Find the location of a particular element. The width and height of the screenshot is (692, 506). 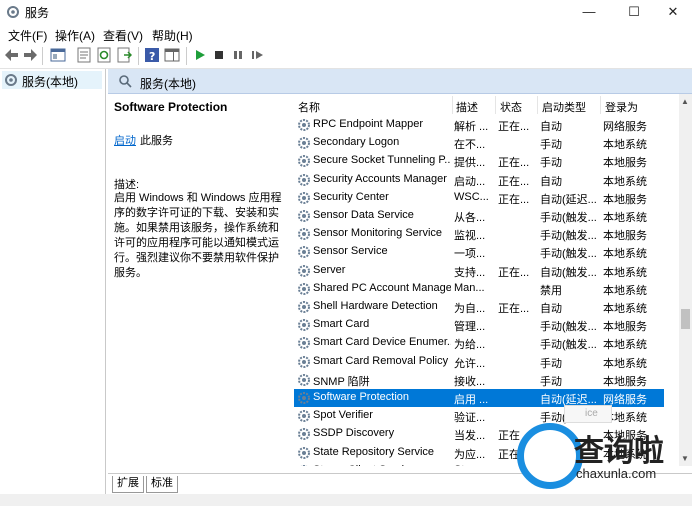

scroll-down-arrow-icon: ▼ is located at coordinates (685, 458).